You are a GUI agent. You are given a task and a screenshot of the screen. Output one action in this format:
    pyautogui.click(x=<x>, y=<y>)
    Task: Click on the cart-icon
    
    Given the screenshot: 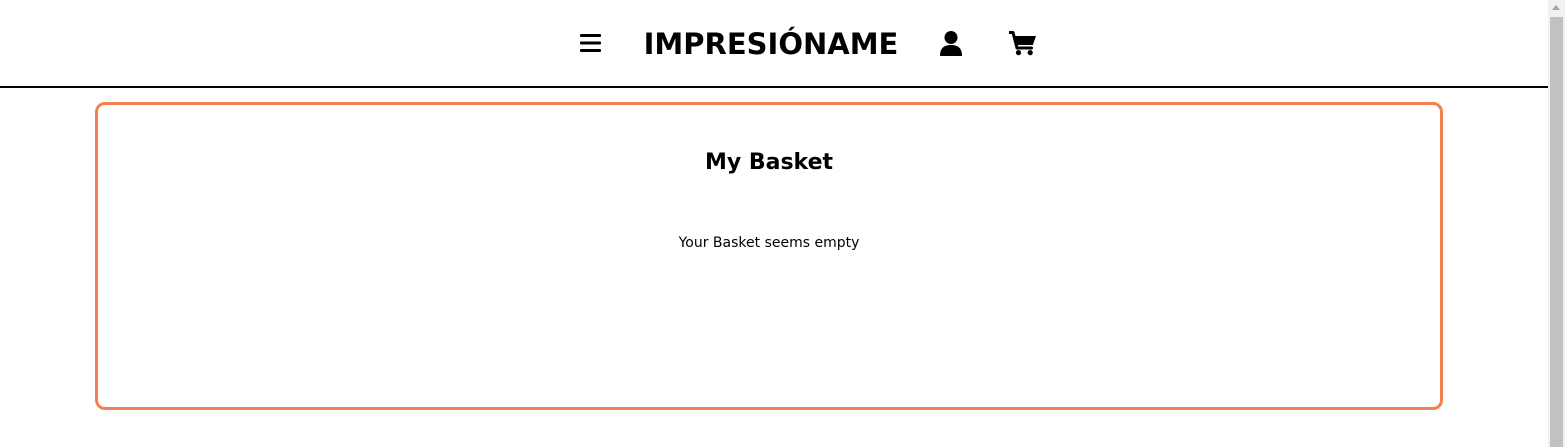 What is the action you would take?
    pyautogui.click(x=1023, y=43)
    